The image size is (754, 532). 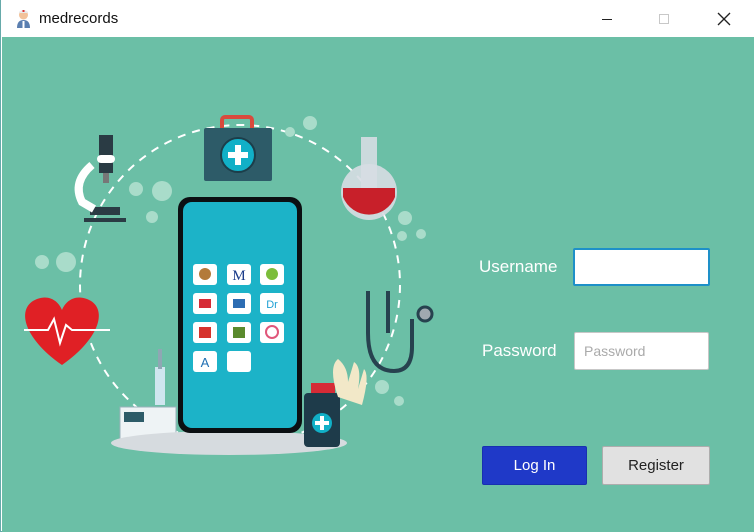 What do you see at coordinates (519, 350) in the screenshot?
I see `password-label: Password` at bounding box center [519, 350].